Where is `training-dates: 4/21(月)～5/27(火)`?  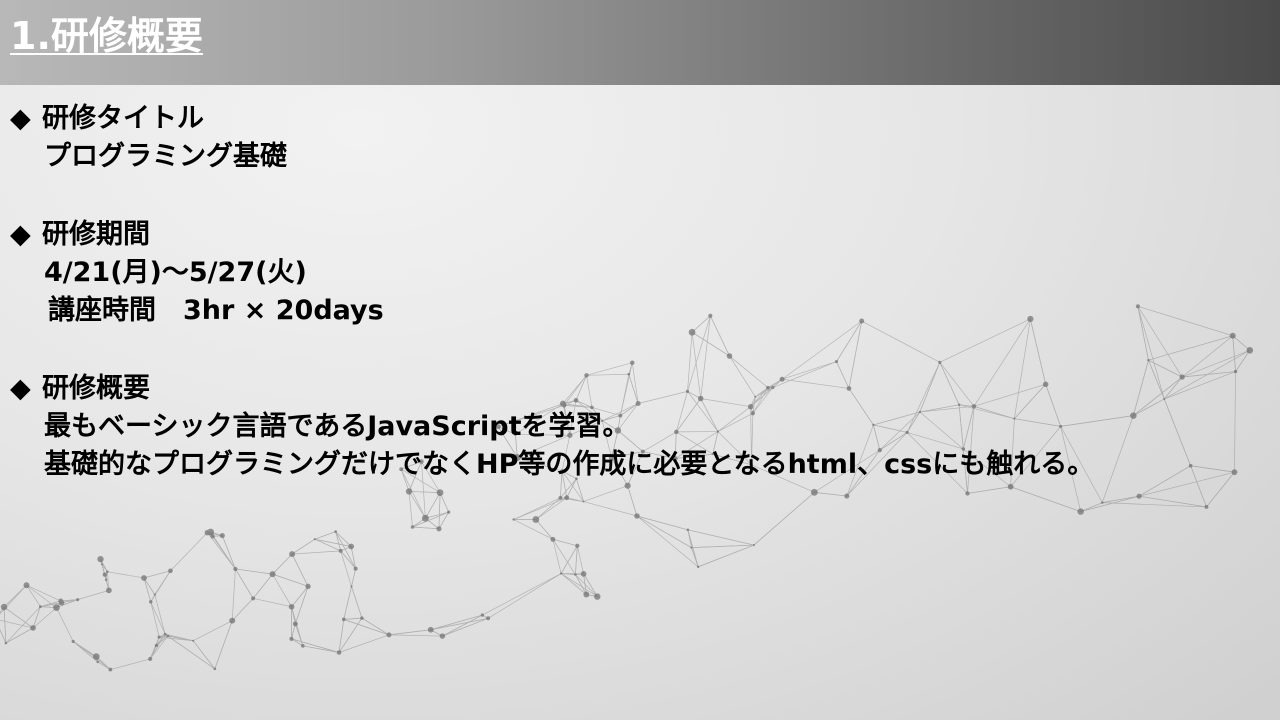 training-dates: 4/21(月)～5/27(火) is located at coordinates (175, 272).